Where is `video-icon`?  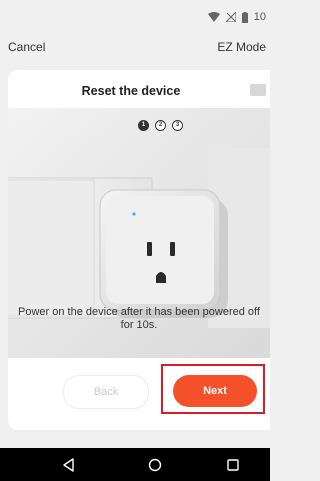
video-icon is located at coordinates (258, 90).